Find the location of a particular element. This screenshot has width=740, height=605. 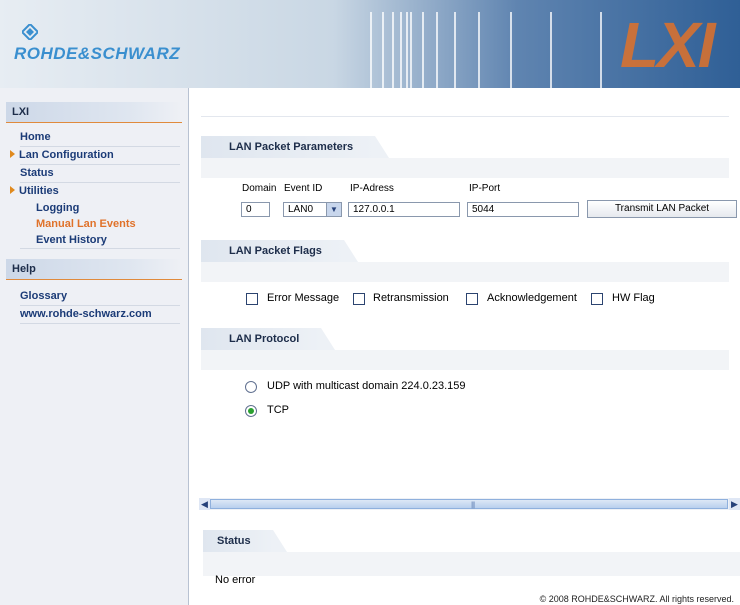

scroll-right-icon: ▶ is located at coordinates (734, 504).